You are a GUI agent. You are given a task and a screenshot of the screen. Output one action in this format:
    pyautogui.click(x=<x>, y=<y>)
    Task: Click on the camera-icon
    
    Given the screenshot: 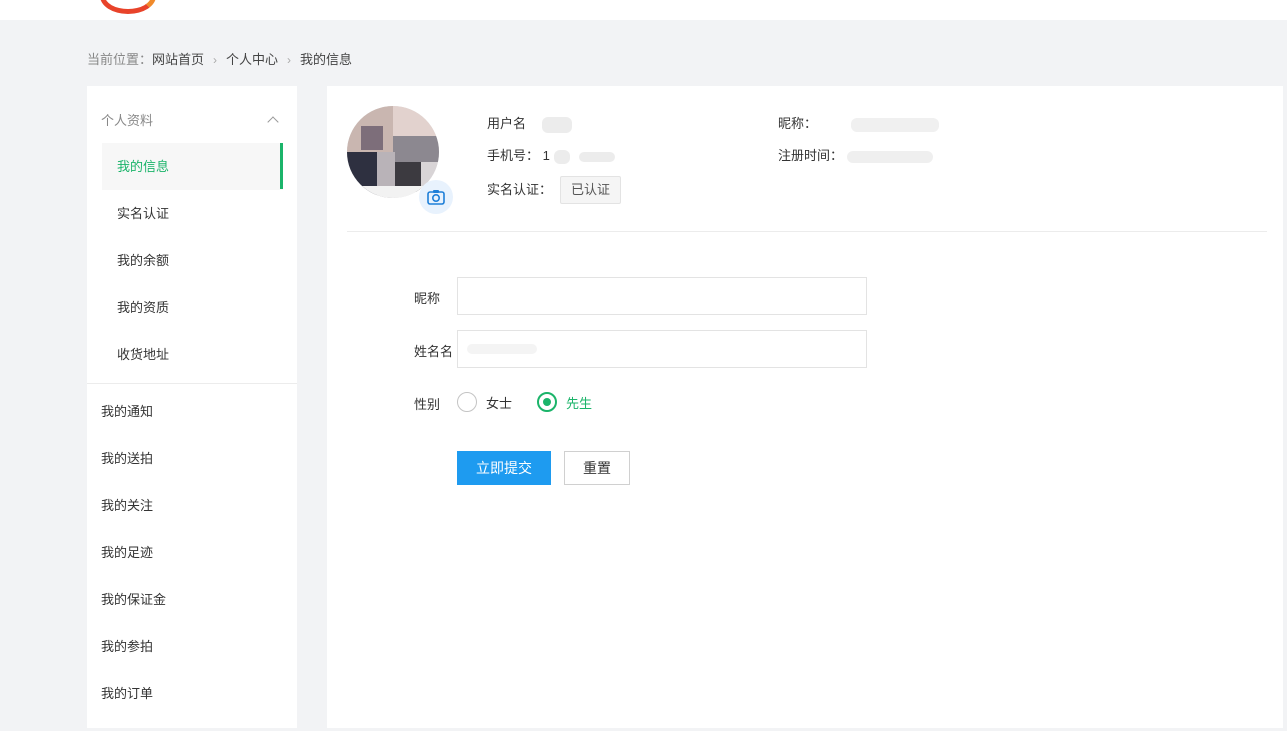 What is the action you would take?
    pyautogui.click(x=436, y=197)
    